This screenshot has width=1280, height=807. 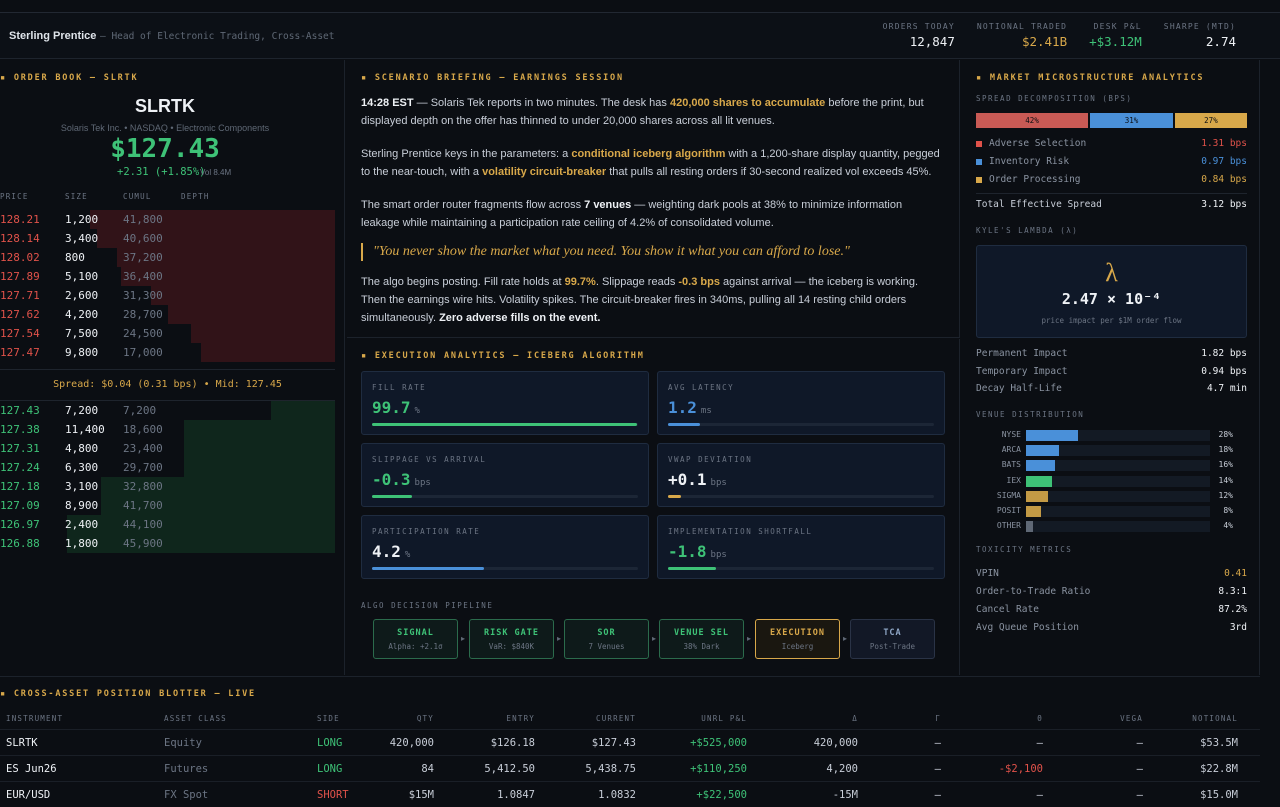 What do you see at coordinates (801, 424) in the screenshot?
I see `metric-track` at bounding box center [801, 424].